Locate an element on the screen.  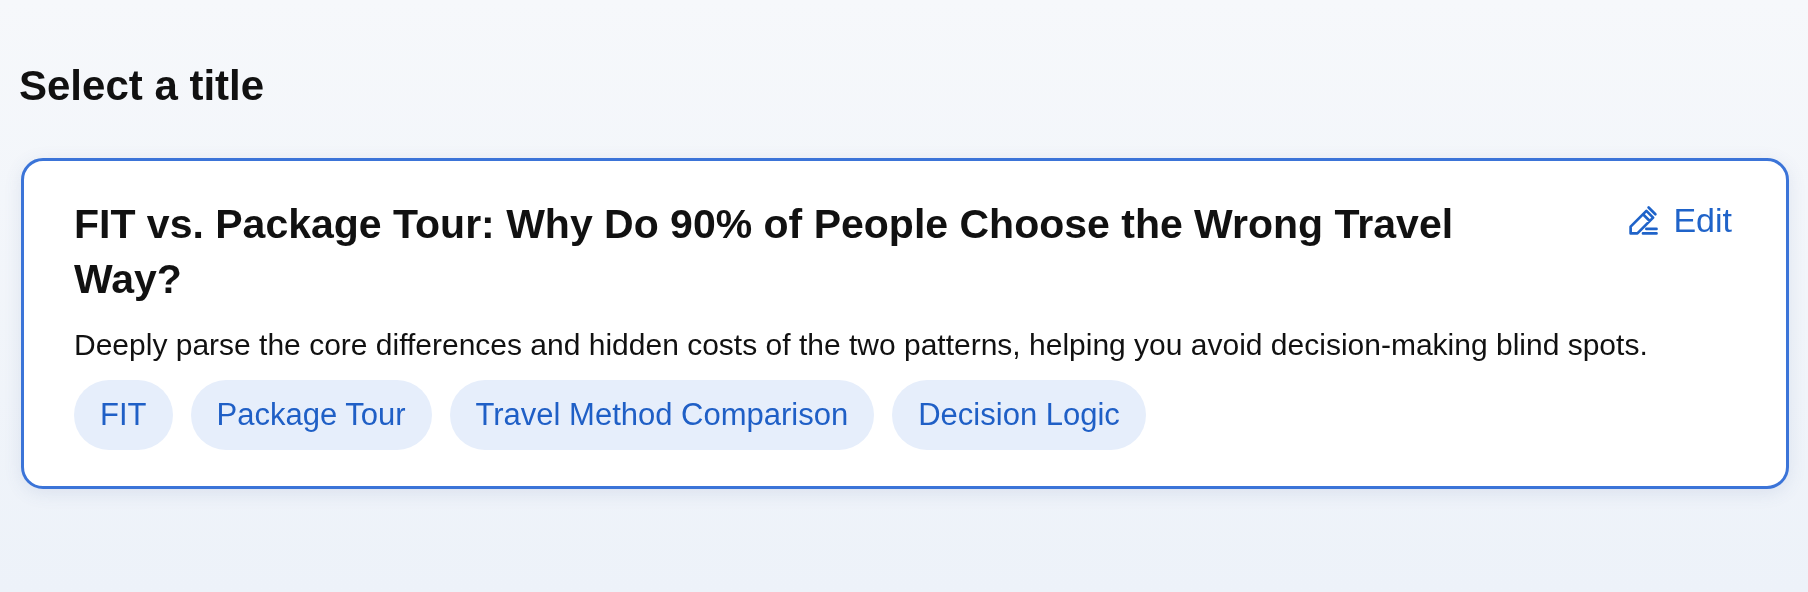
title-text: FIT vs. Package Tour: Why Do 90% of People Choose the Wrong Travel Way? is located at coordinates (764, 252).